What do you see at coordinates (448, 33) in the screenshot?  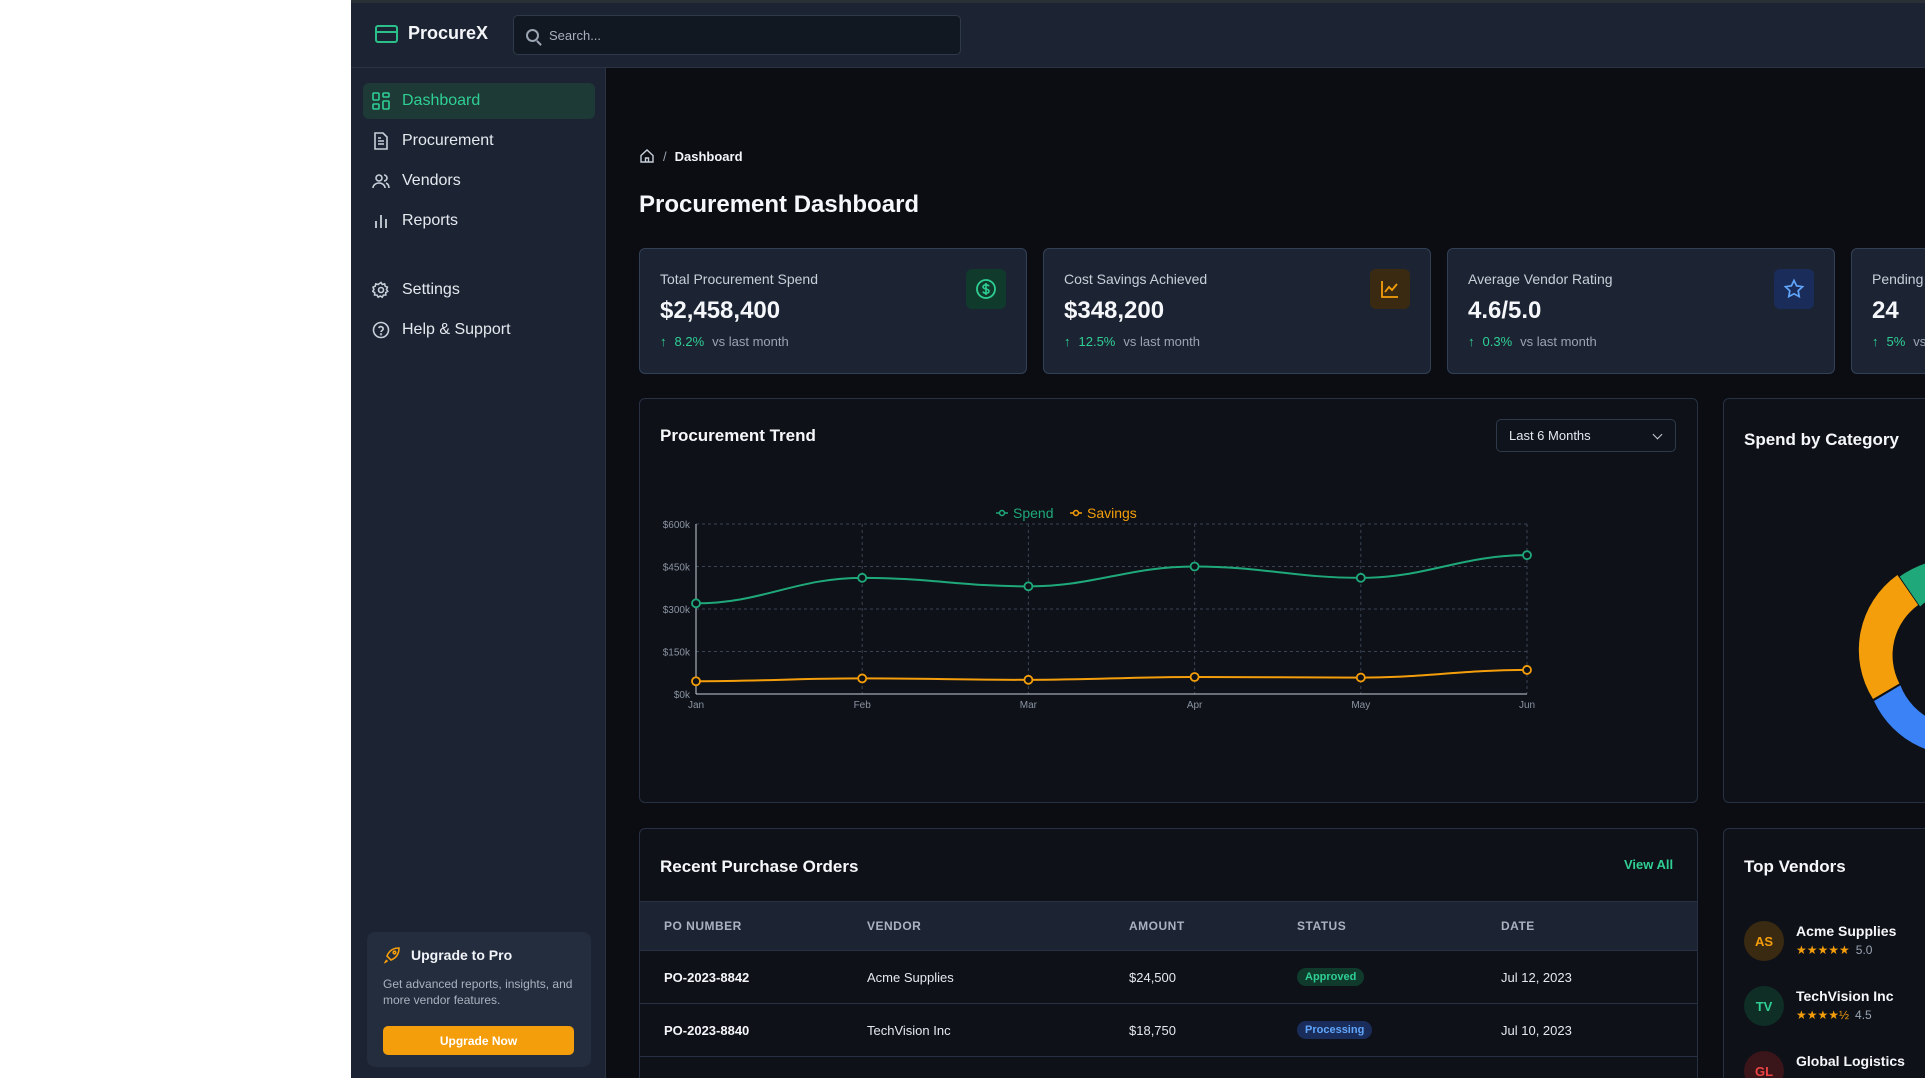 I see `app-name: ProcureX` at bounding box center [448, 33].